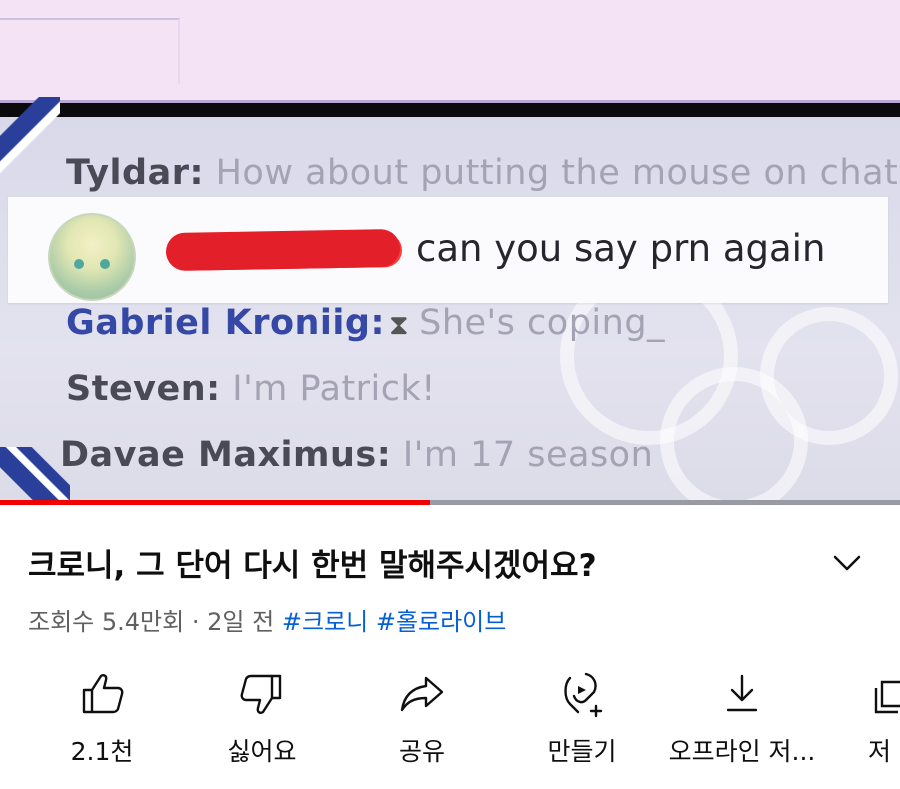  What do you see at coordinates (215, 502) in the screenshot?
I see `video-progress-fill` at bounding box center [215, 502].